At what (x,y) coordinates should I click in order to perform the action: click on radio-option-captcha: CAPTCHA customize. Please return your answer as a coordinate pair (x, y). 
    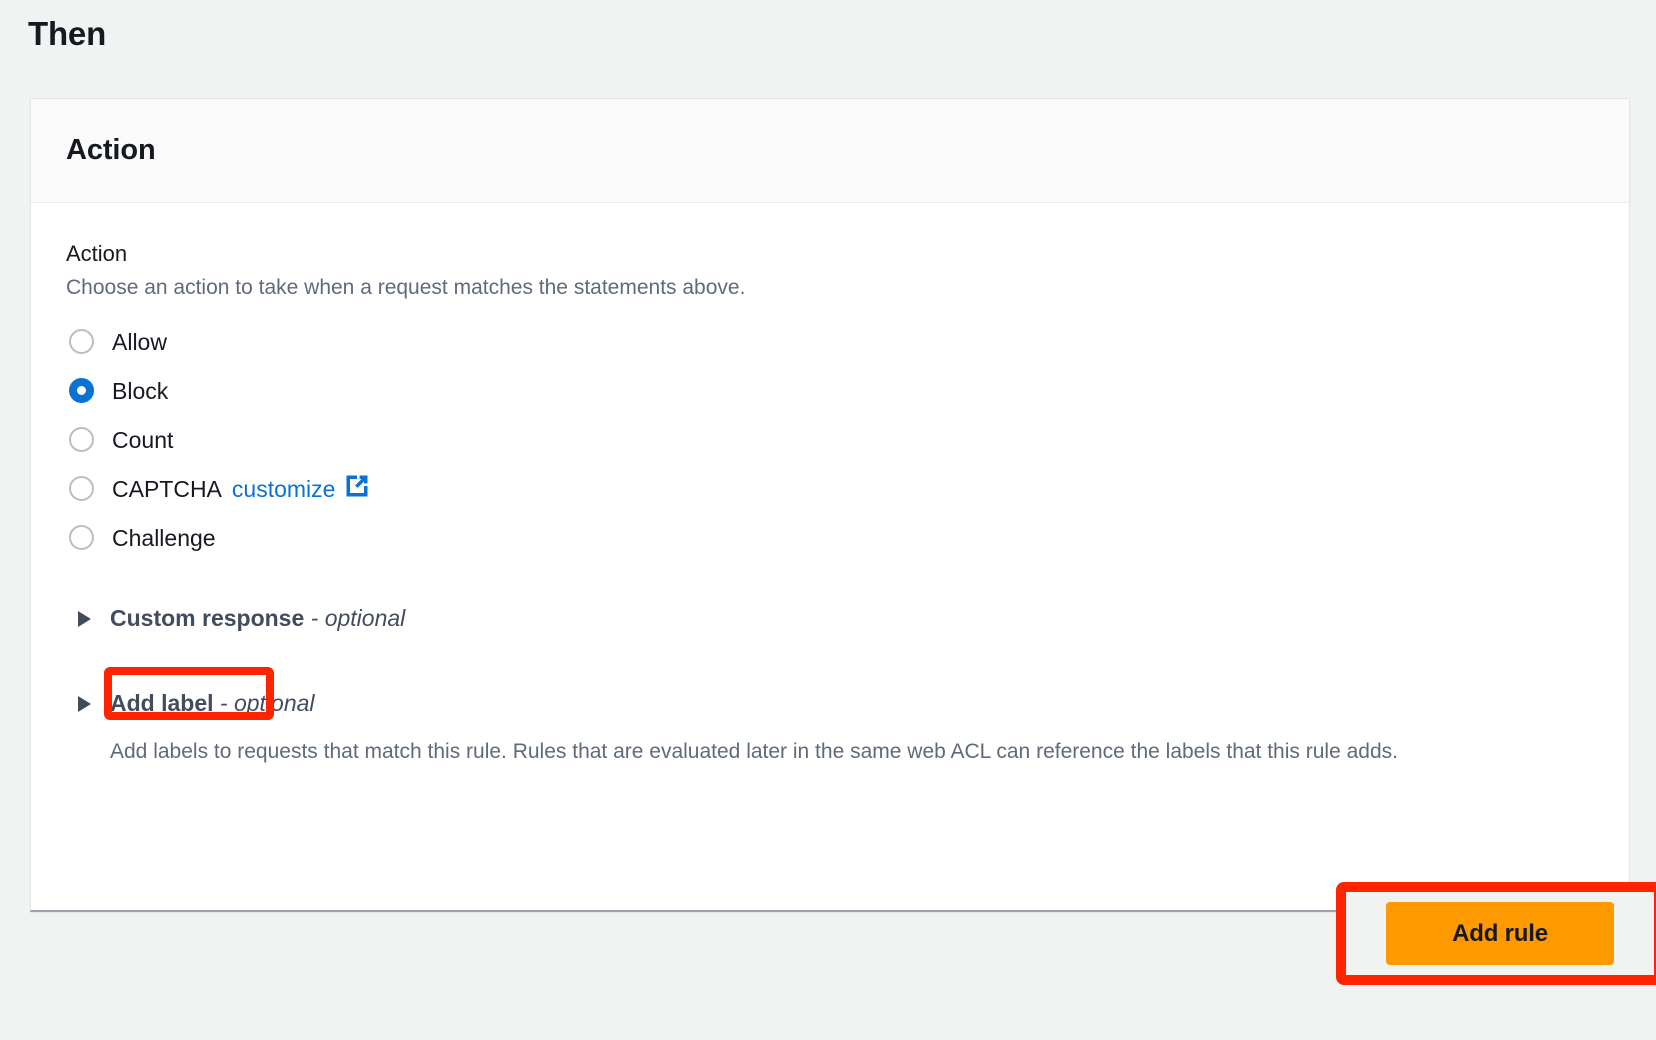
    Looking at the image, I should click on (830, 488).